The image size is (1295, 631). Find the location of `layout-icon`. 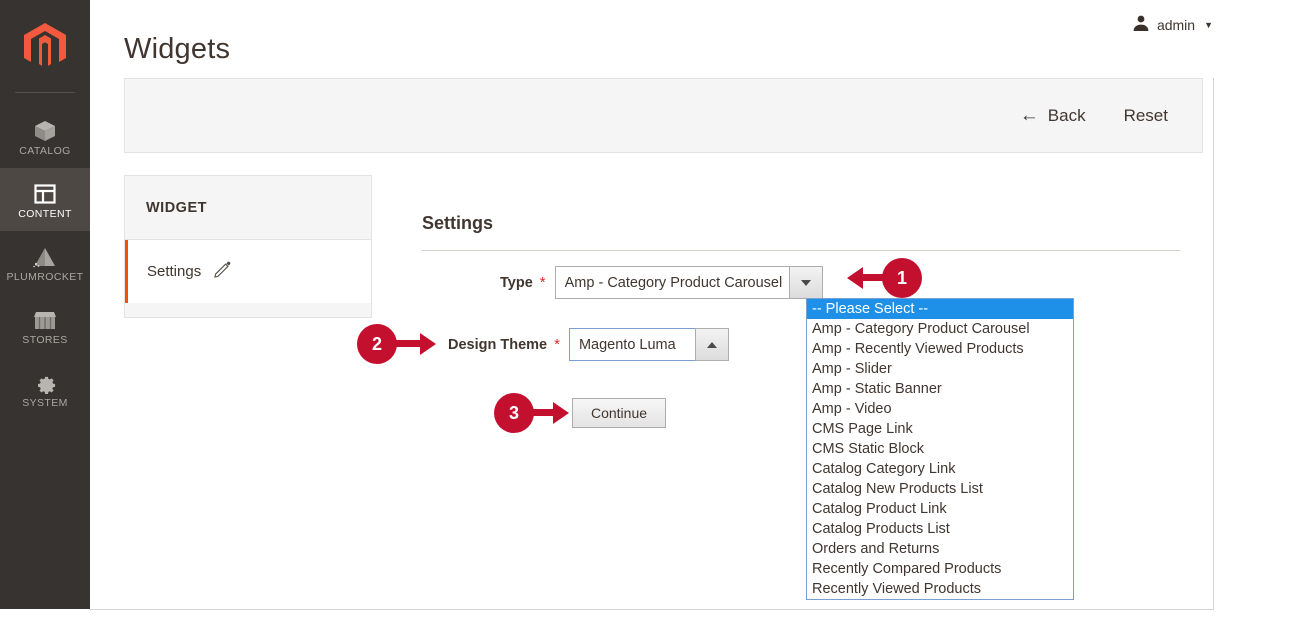

layout-icon is located at coordinates (45, 193).